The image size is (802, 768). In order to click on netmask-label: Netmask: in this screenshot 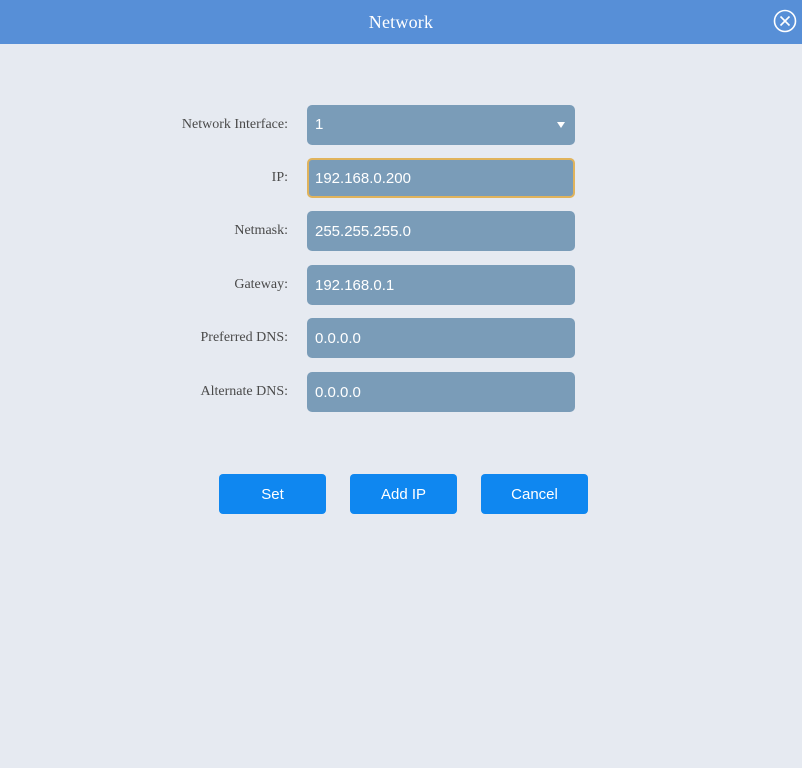, I will do `click(261, 230)`.